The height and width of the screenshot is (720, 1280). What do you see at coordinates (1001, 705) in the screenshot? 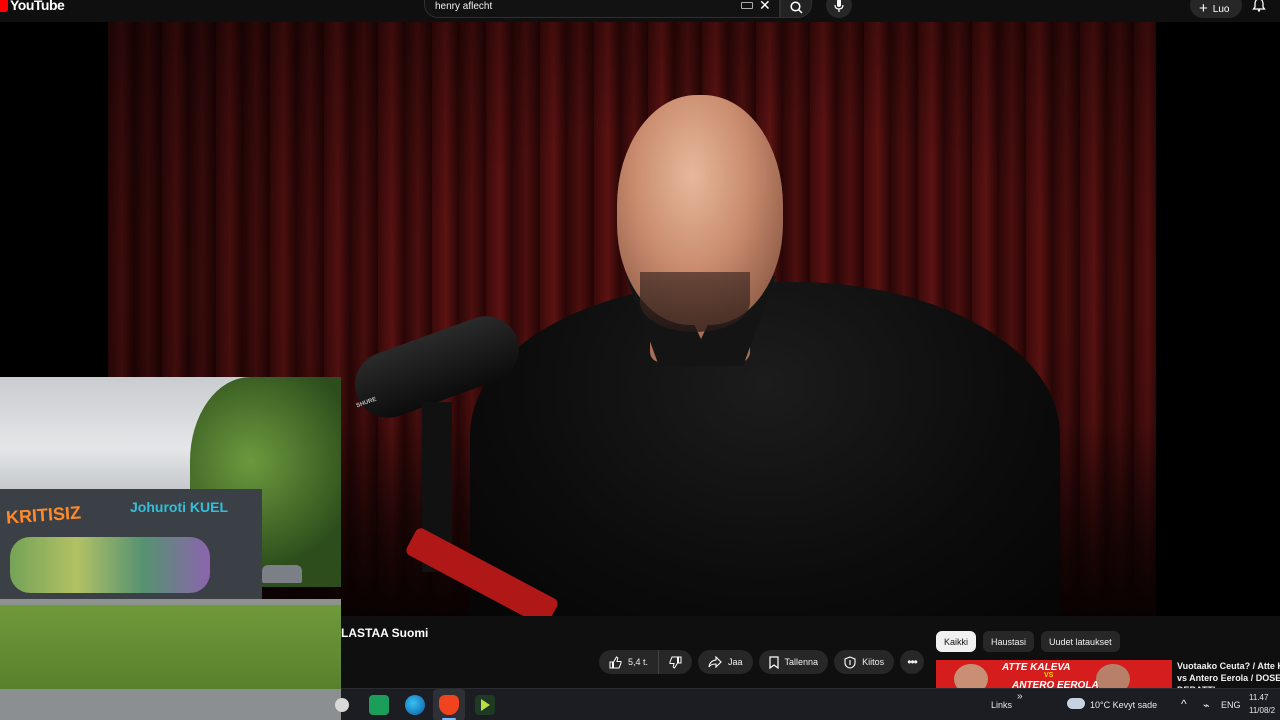
I see `links-toolbar: Links` at bounding box center [1001, 705].